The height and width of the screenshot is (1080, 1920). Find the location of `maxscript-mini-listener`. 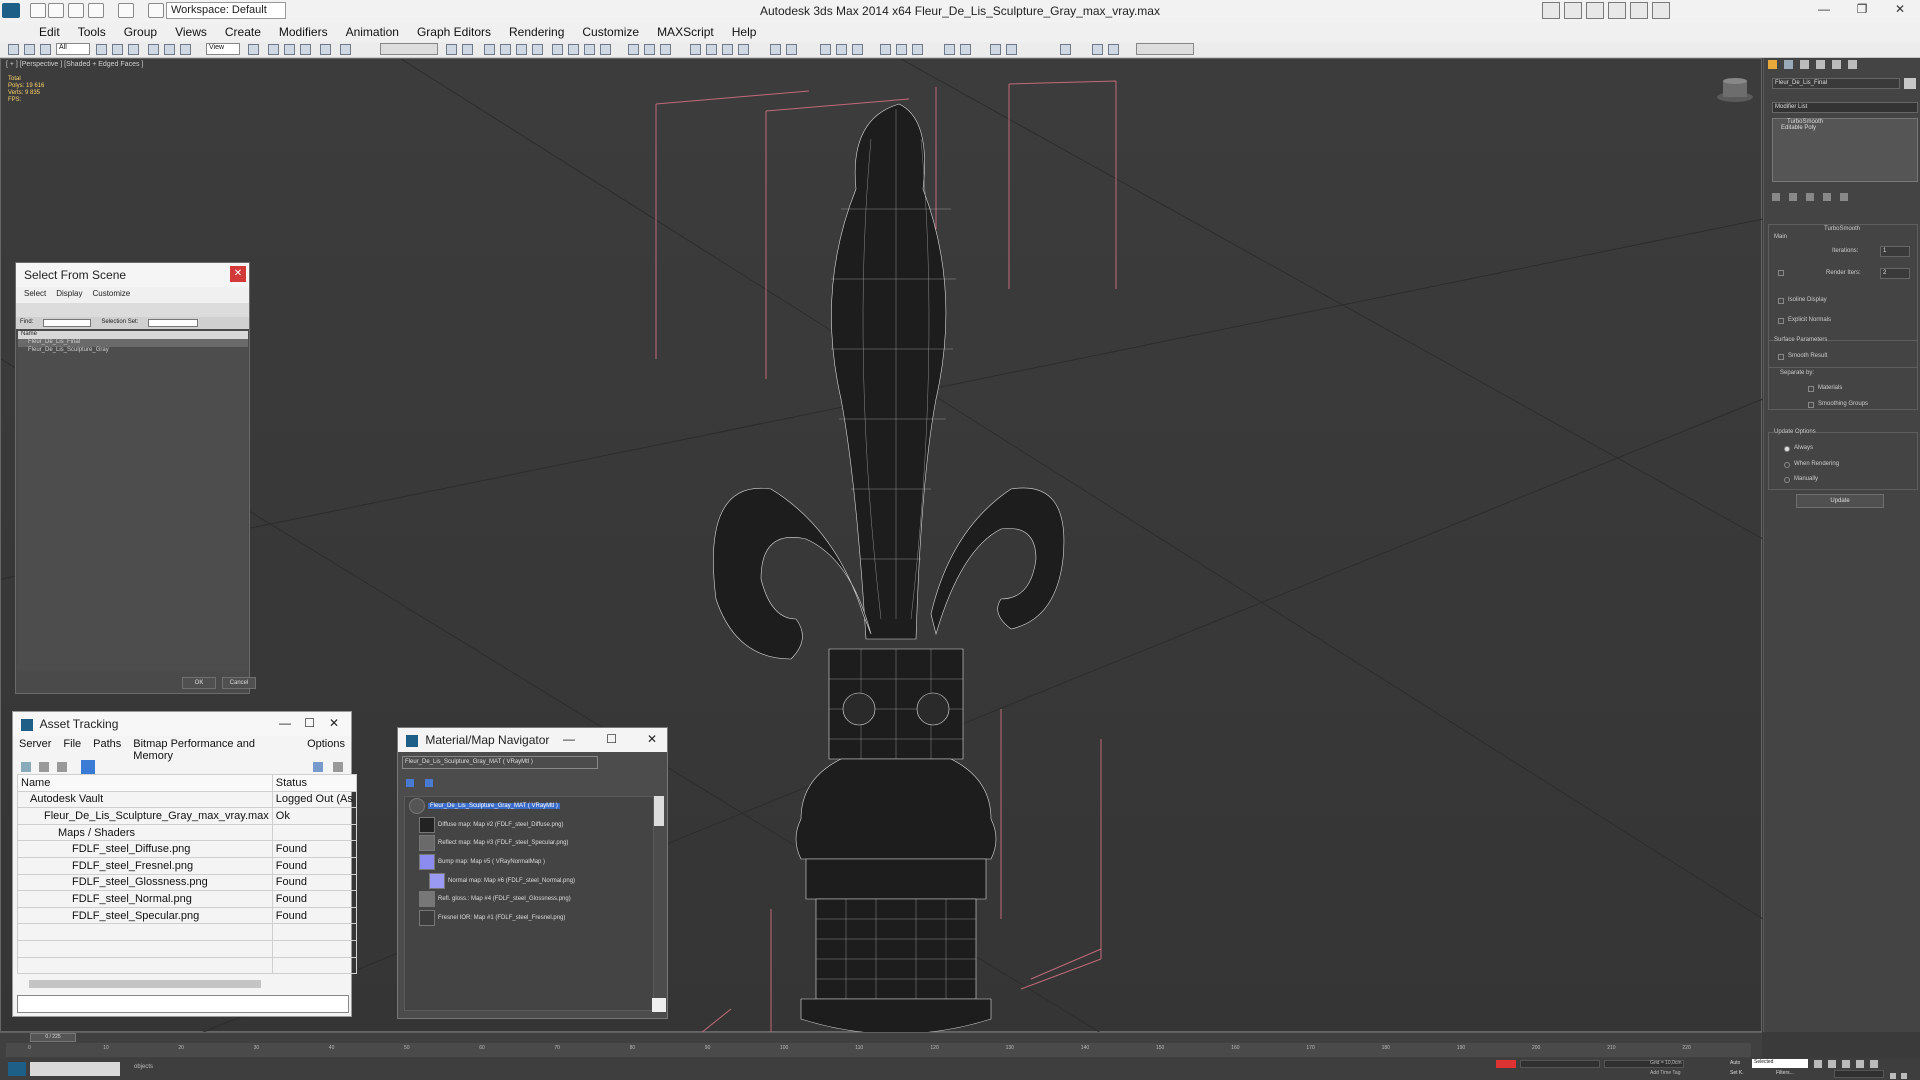

maxscript-mini-listener is located at coordinates (75, 1069).